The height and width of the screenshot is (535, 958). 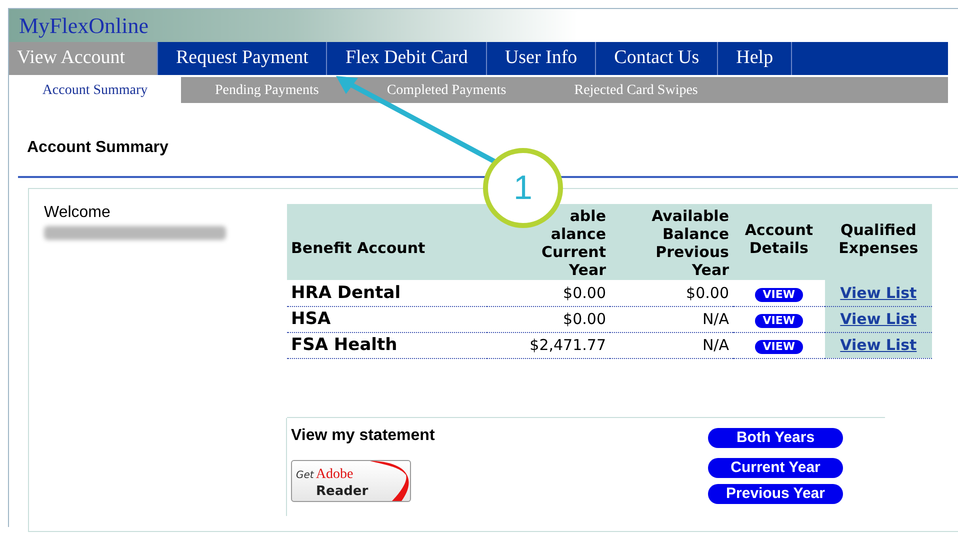 I want to click on badge-product-text: Reader, so click(x=341, y=492).